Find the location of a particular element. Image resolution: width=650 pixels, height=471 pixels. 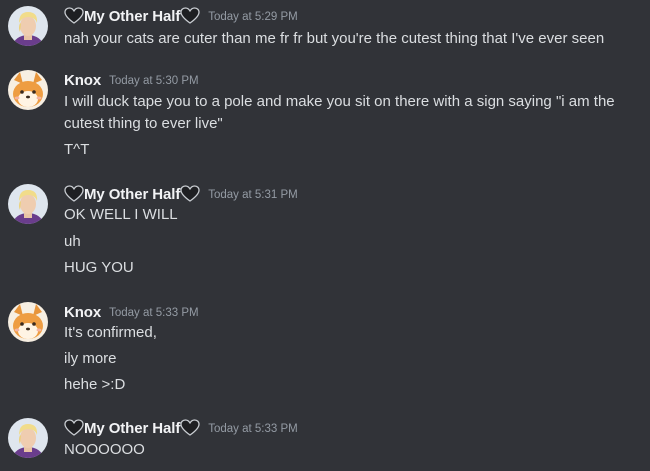

timestamp: Today at 5:30 PM is located at coordinates (154, 81).